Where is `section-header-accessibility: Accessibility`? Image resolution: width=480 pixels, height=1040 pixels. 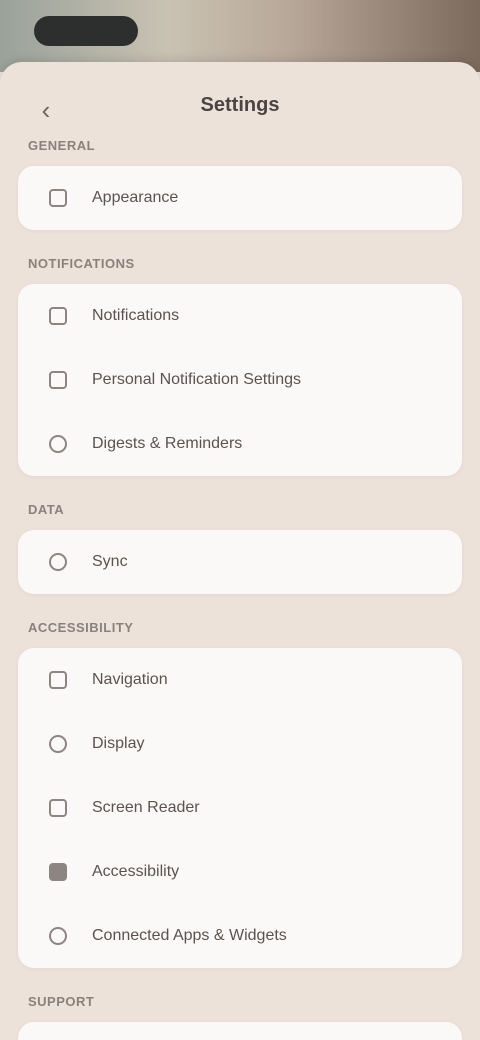
section-header-accessibility: Accessibility is located at coordinates (81, 627).